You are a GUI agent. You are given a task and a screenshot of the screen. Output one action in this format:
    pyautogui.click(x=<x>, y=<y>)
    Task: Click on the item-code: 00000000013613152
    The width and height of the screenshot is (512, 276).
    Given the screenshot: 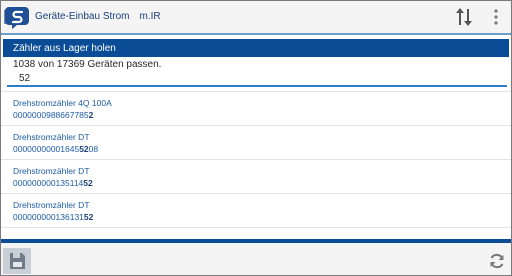 What is the action you would take?
    pyautogui.click(x=53, y=217)
    